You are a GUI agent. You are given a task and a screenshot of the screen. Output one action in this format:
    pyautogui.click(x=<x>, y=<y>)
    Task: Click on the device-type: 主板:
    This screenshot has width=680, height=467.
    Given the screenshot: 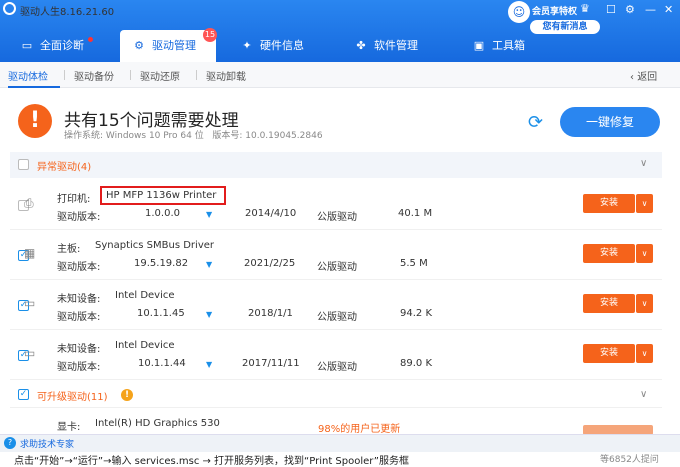 What is the action you would take?
    pyautogui.click(x=69, y=249)
    